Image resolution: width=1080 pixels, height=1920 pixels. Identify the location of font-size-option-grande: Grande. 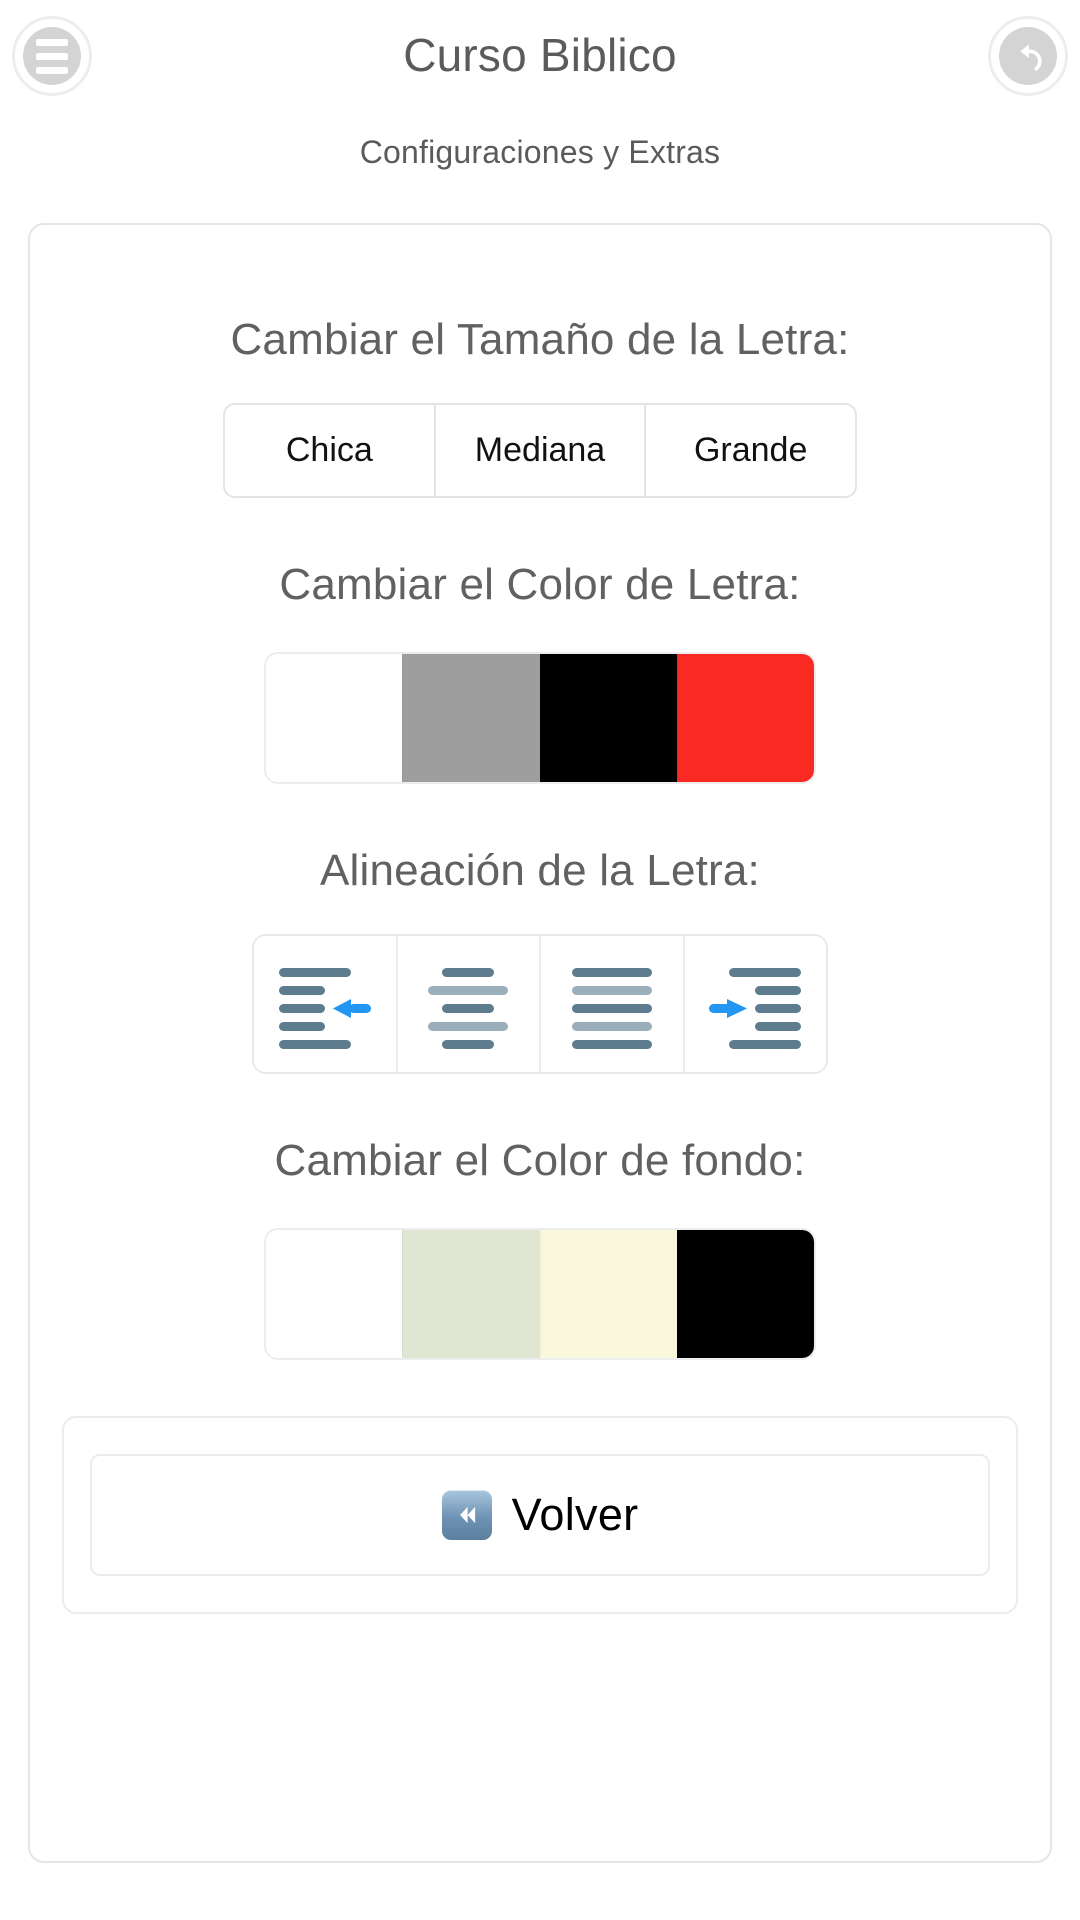
(750, 450).